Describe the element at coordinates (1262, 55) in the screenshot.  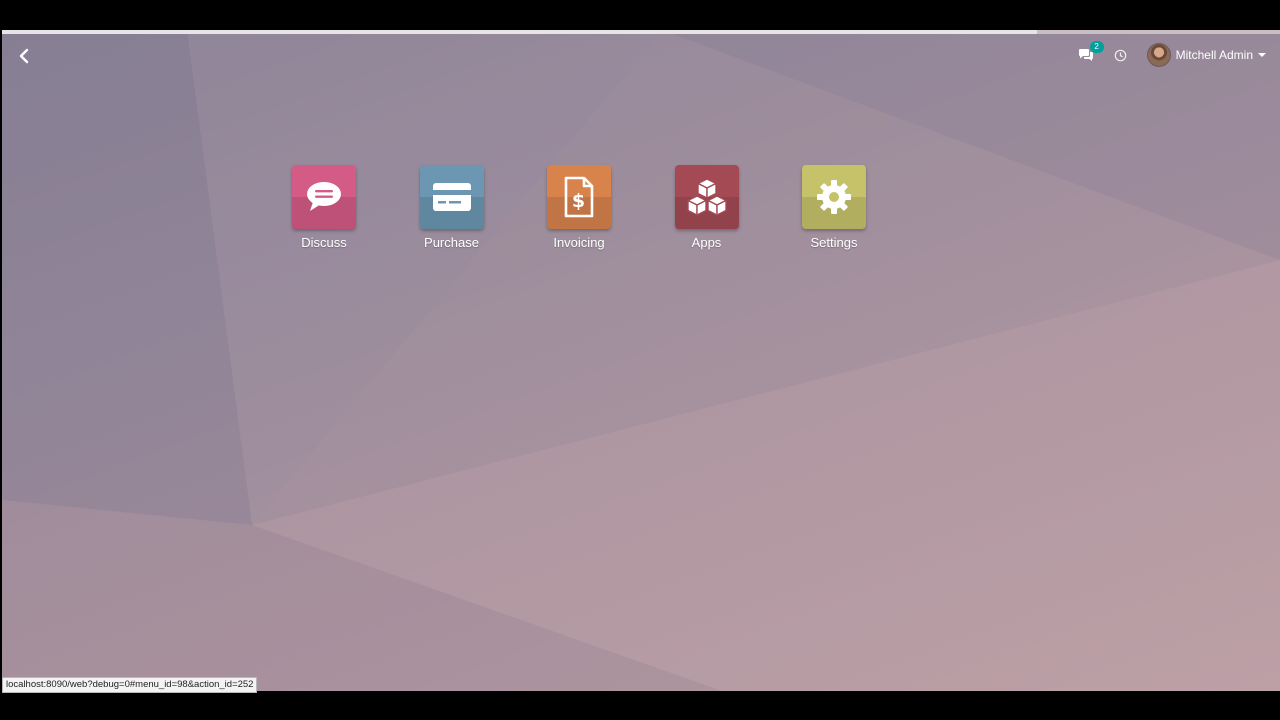
I see `caret-down-icon` at that location.